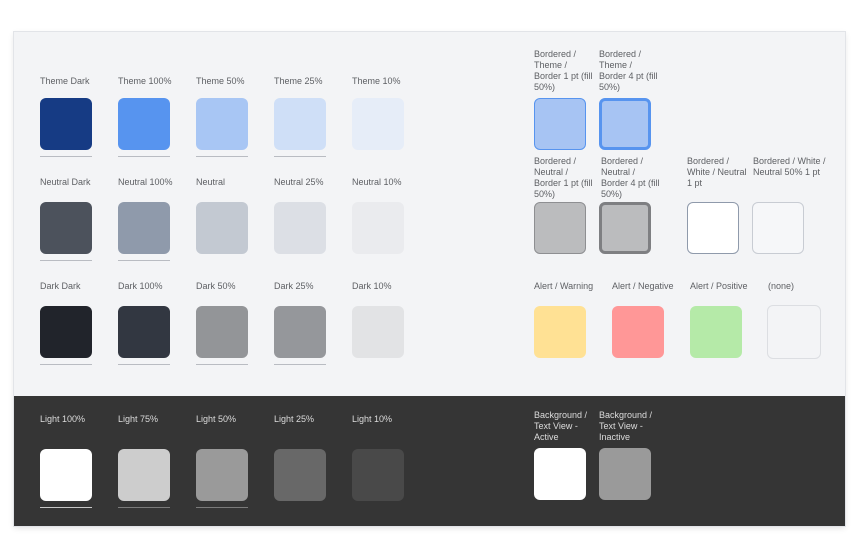  I want to click on swatch-none, so click(794, 332).